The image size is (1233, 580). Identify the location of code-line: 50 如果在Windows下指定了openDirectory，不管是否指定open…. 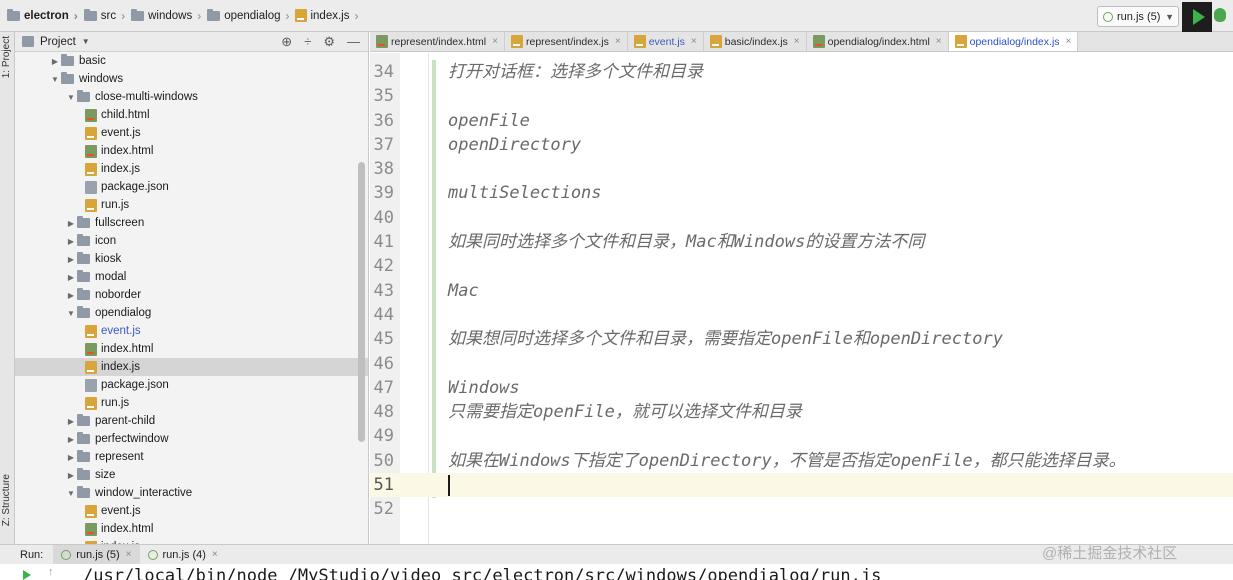
(801, 461).